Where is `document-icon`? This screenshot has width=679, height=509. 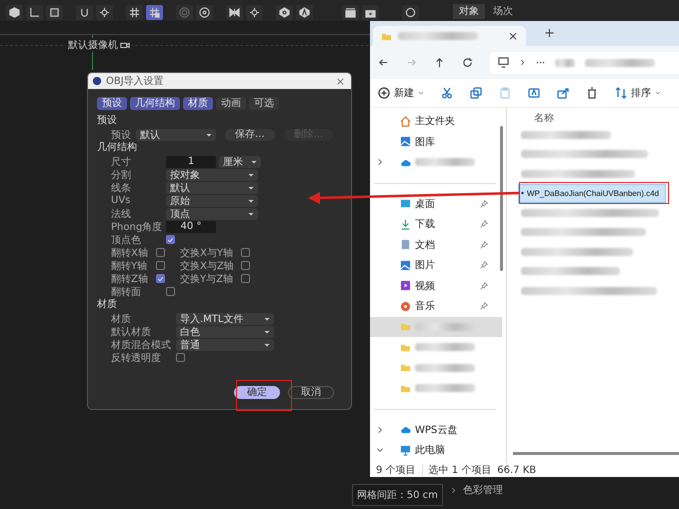
document-icon is located at coordinates (405, 244).